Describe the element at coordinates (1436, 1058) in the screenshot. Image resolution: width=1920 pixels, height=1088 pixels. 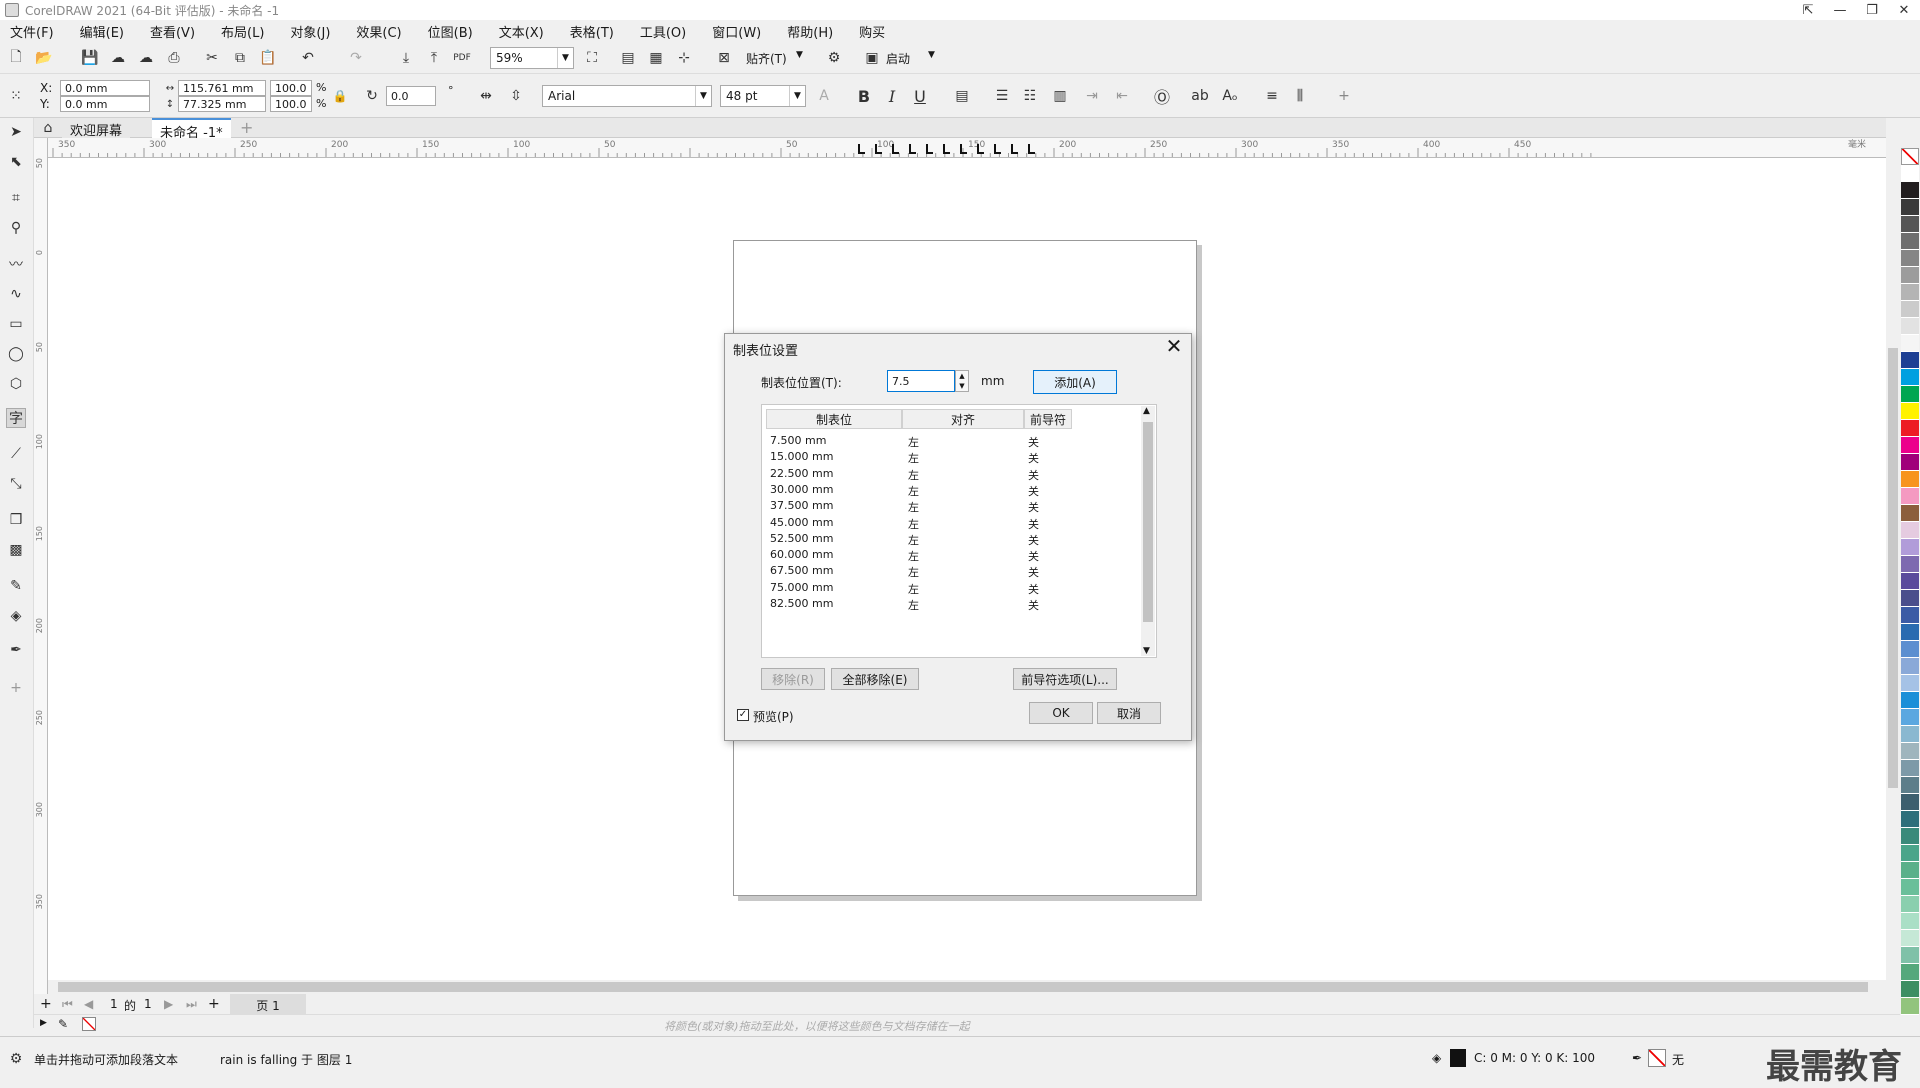
I see `fill-icon: ◈` at that location.